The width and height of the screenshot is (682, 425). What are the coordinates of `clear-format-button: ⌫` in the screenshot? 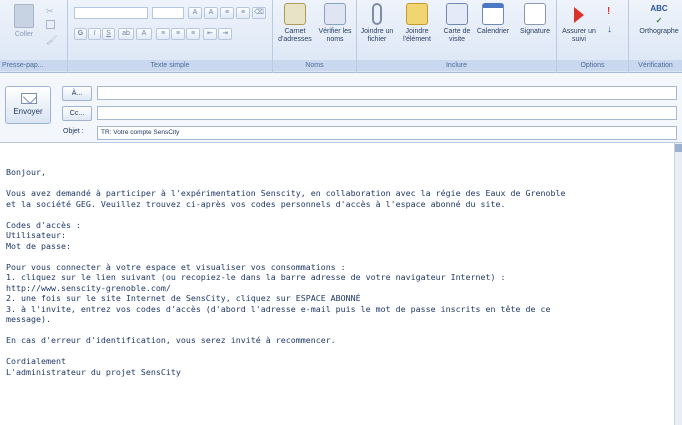 It's located at (259, 13).